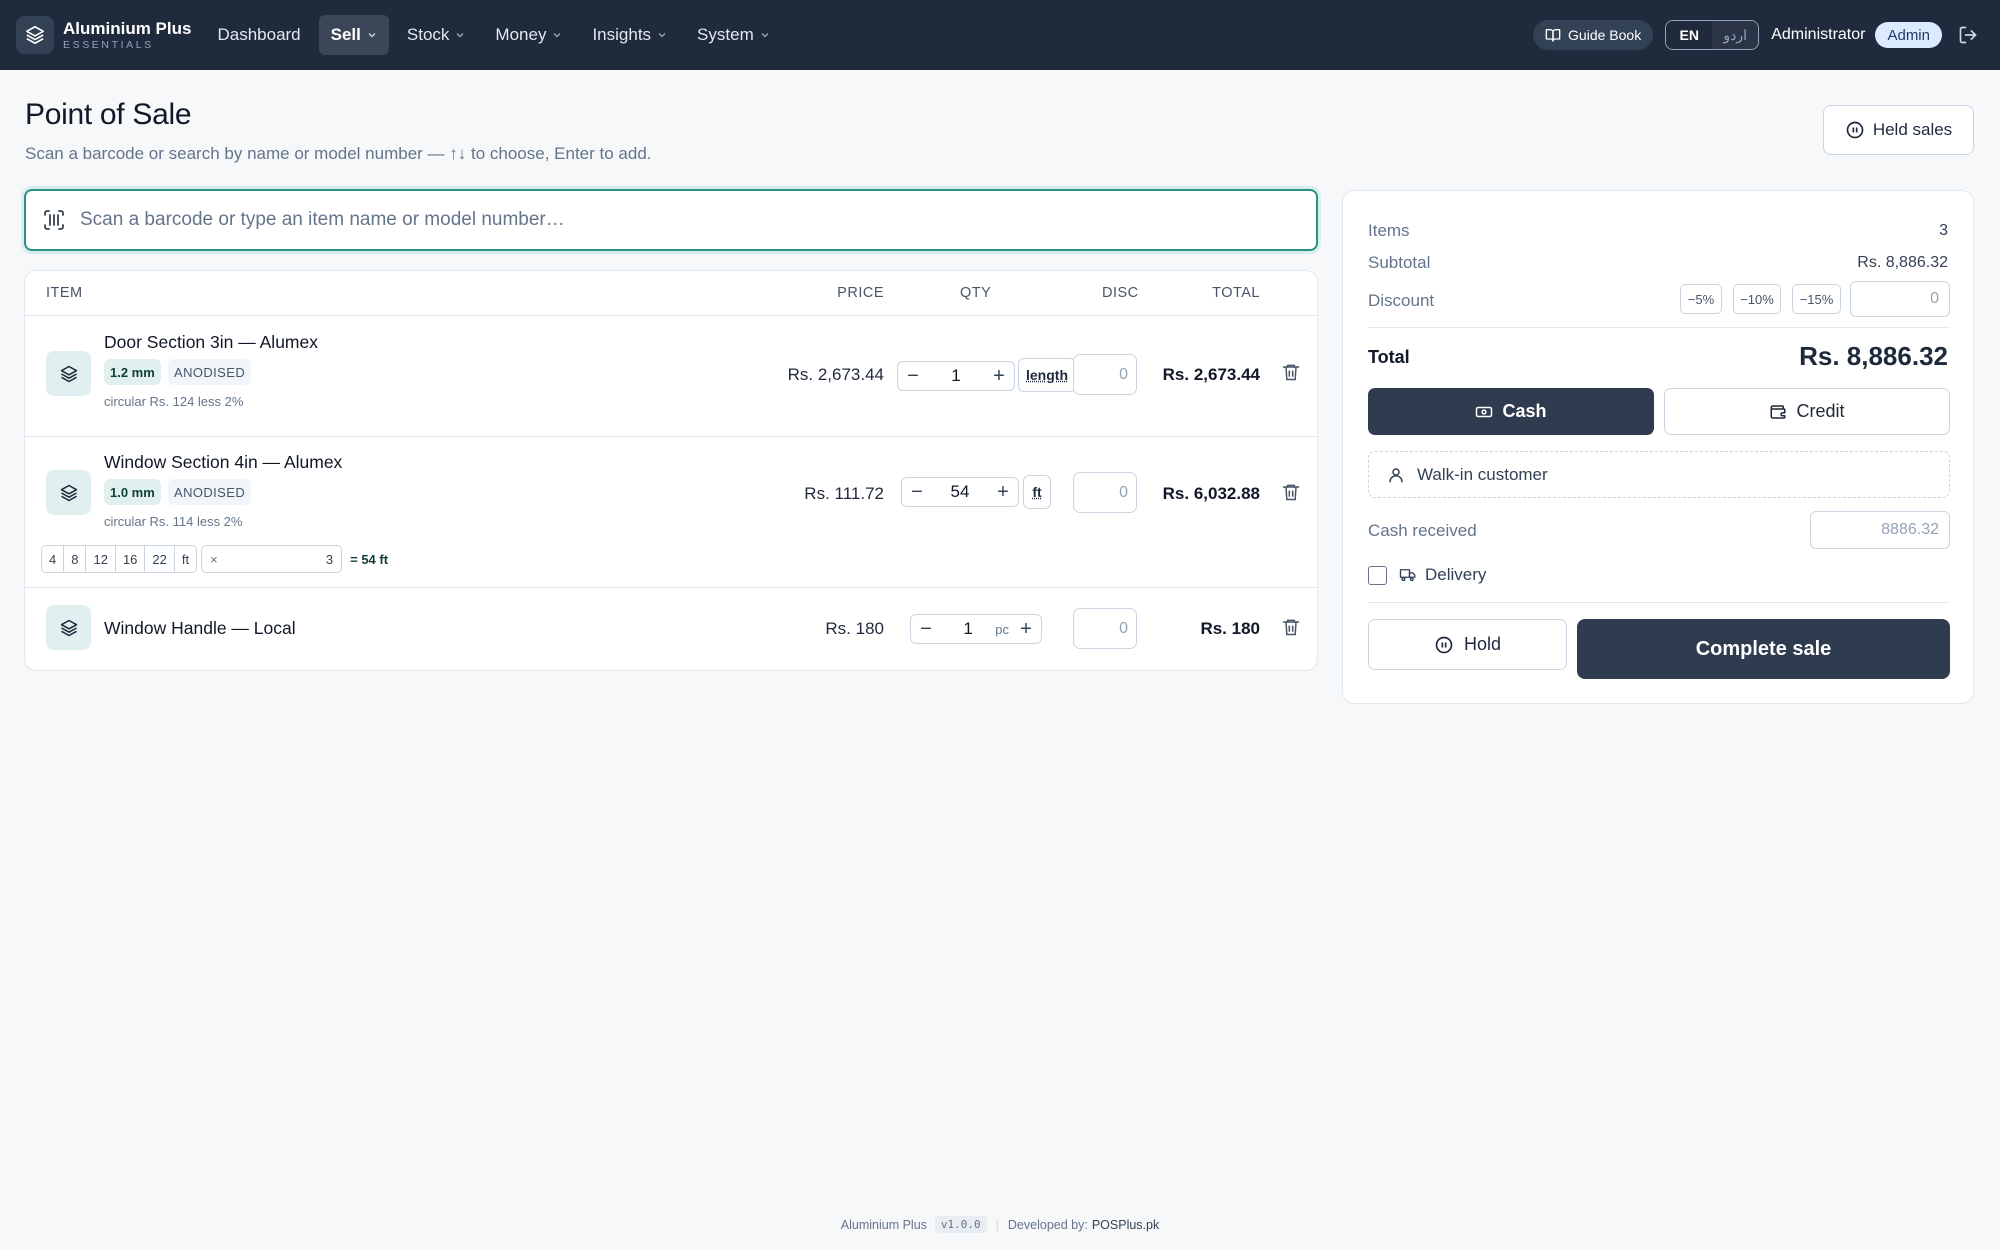 The height and width of the screenshot is (1250, 2000). Describe the element at coordinates (1125, 1225) in the screenshot. I see `developer-link: POSPlus.pk` at that location.